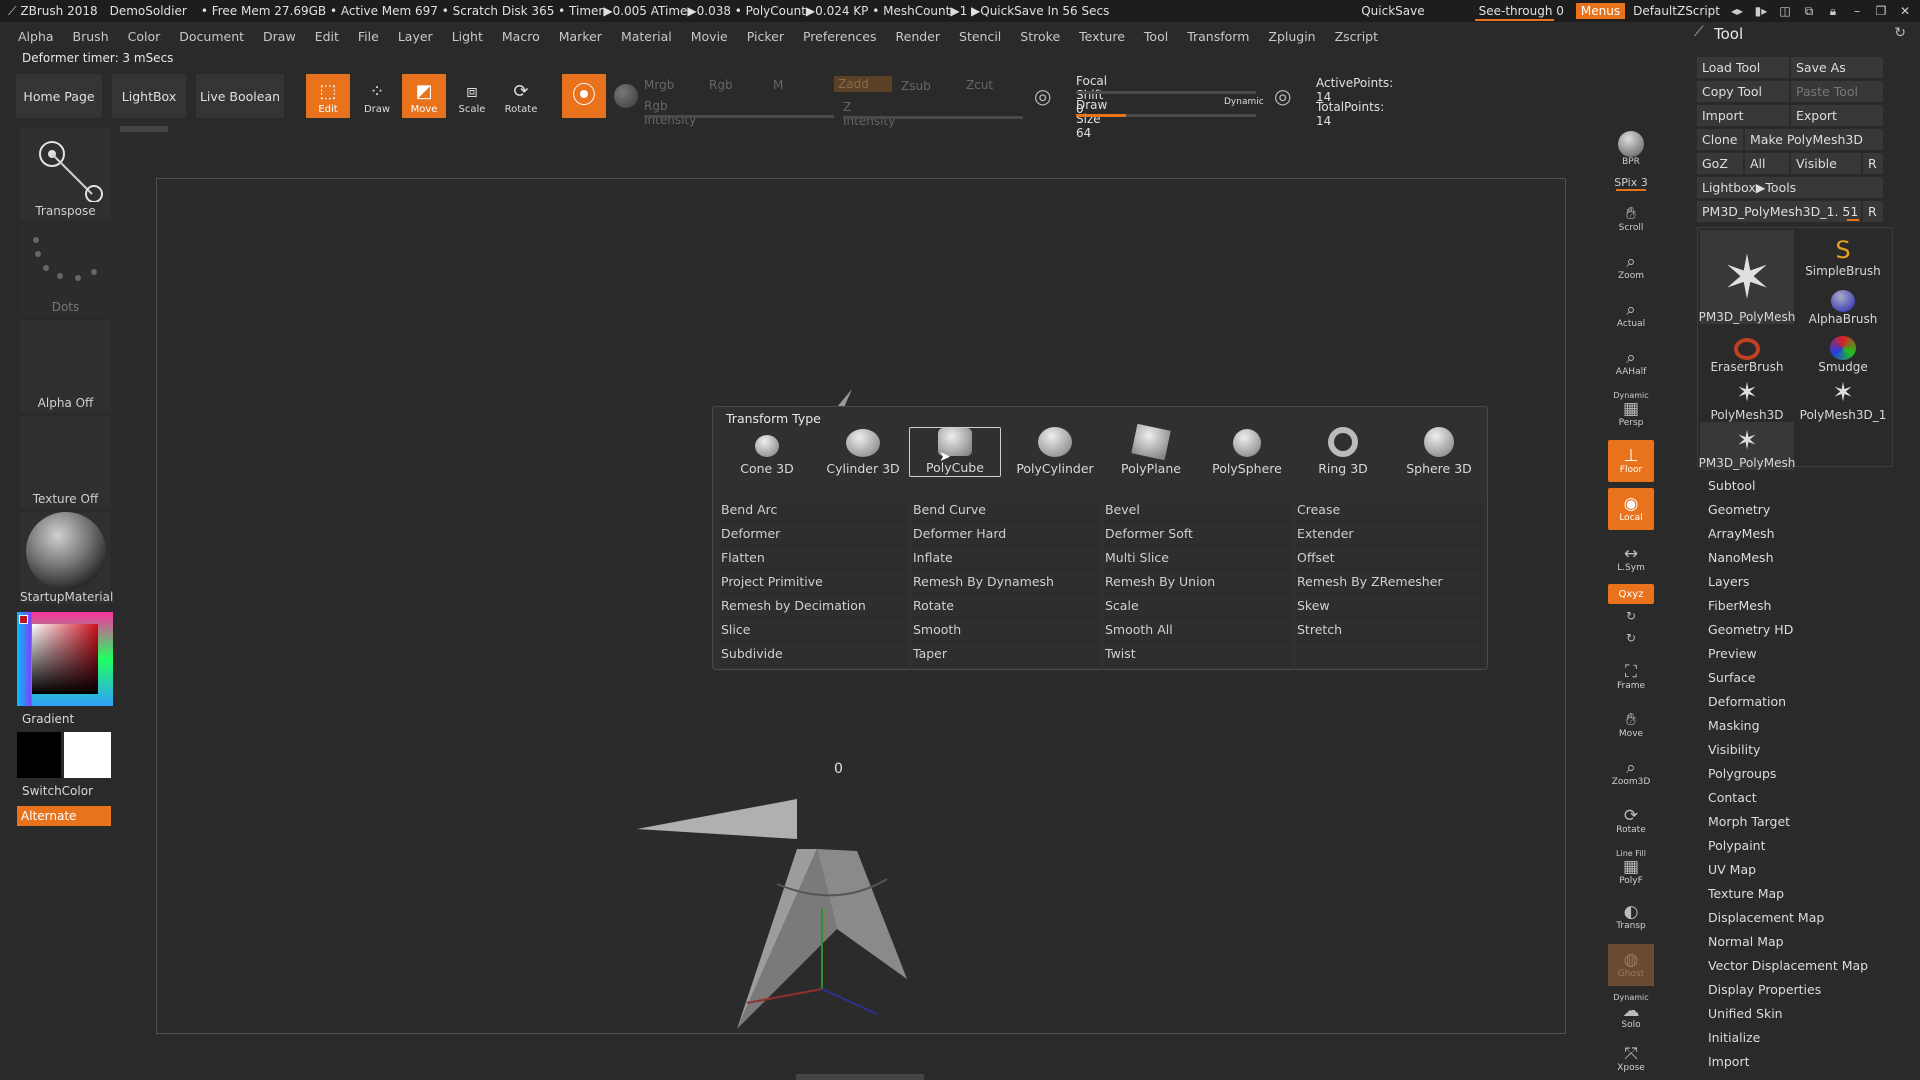 The image size is (1920, 1080). What do you see at coordinates (1291, 36) in the screenshot?
I see `menu-zplugin: Zplugin` at bounding box center [1291, 36].